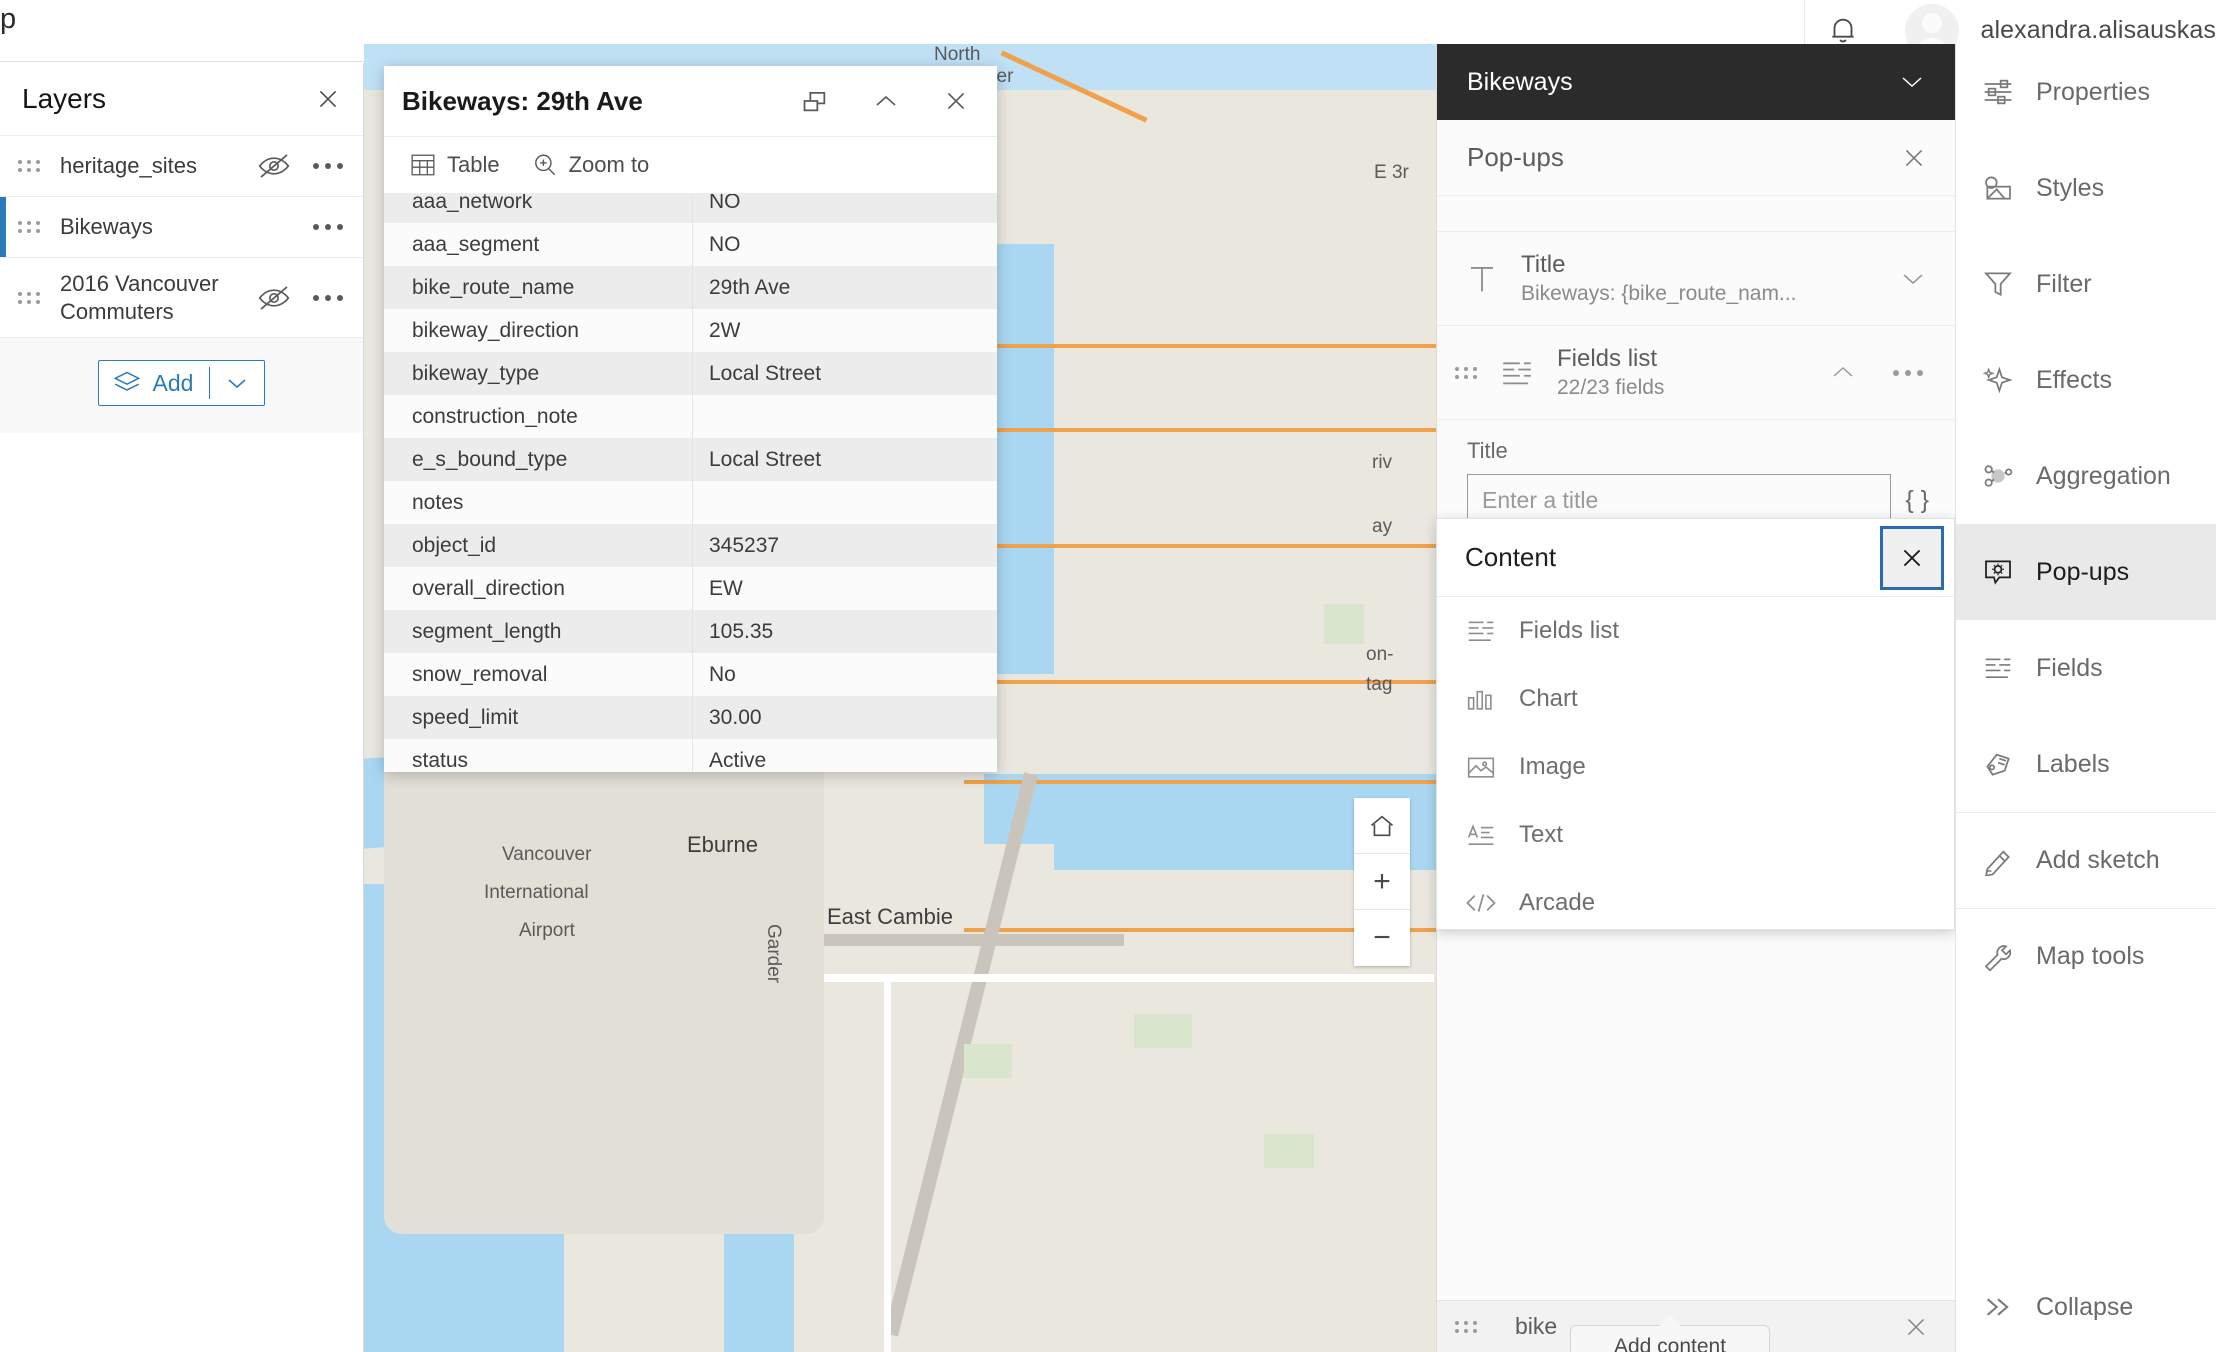 The image size is (2216, 1352). I want to click on table-row: segment_length 105.35, so click(690, 631).